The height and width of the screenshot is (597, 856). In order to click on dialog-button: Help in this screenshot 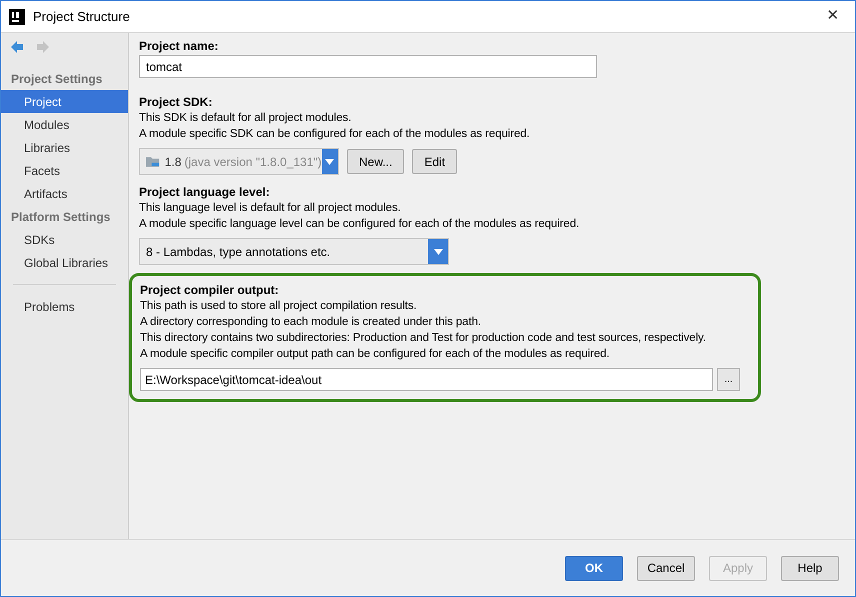, I will do `click(810, 568)`.